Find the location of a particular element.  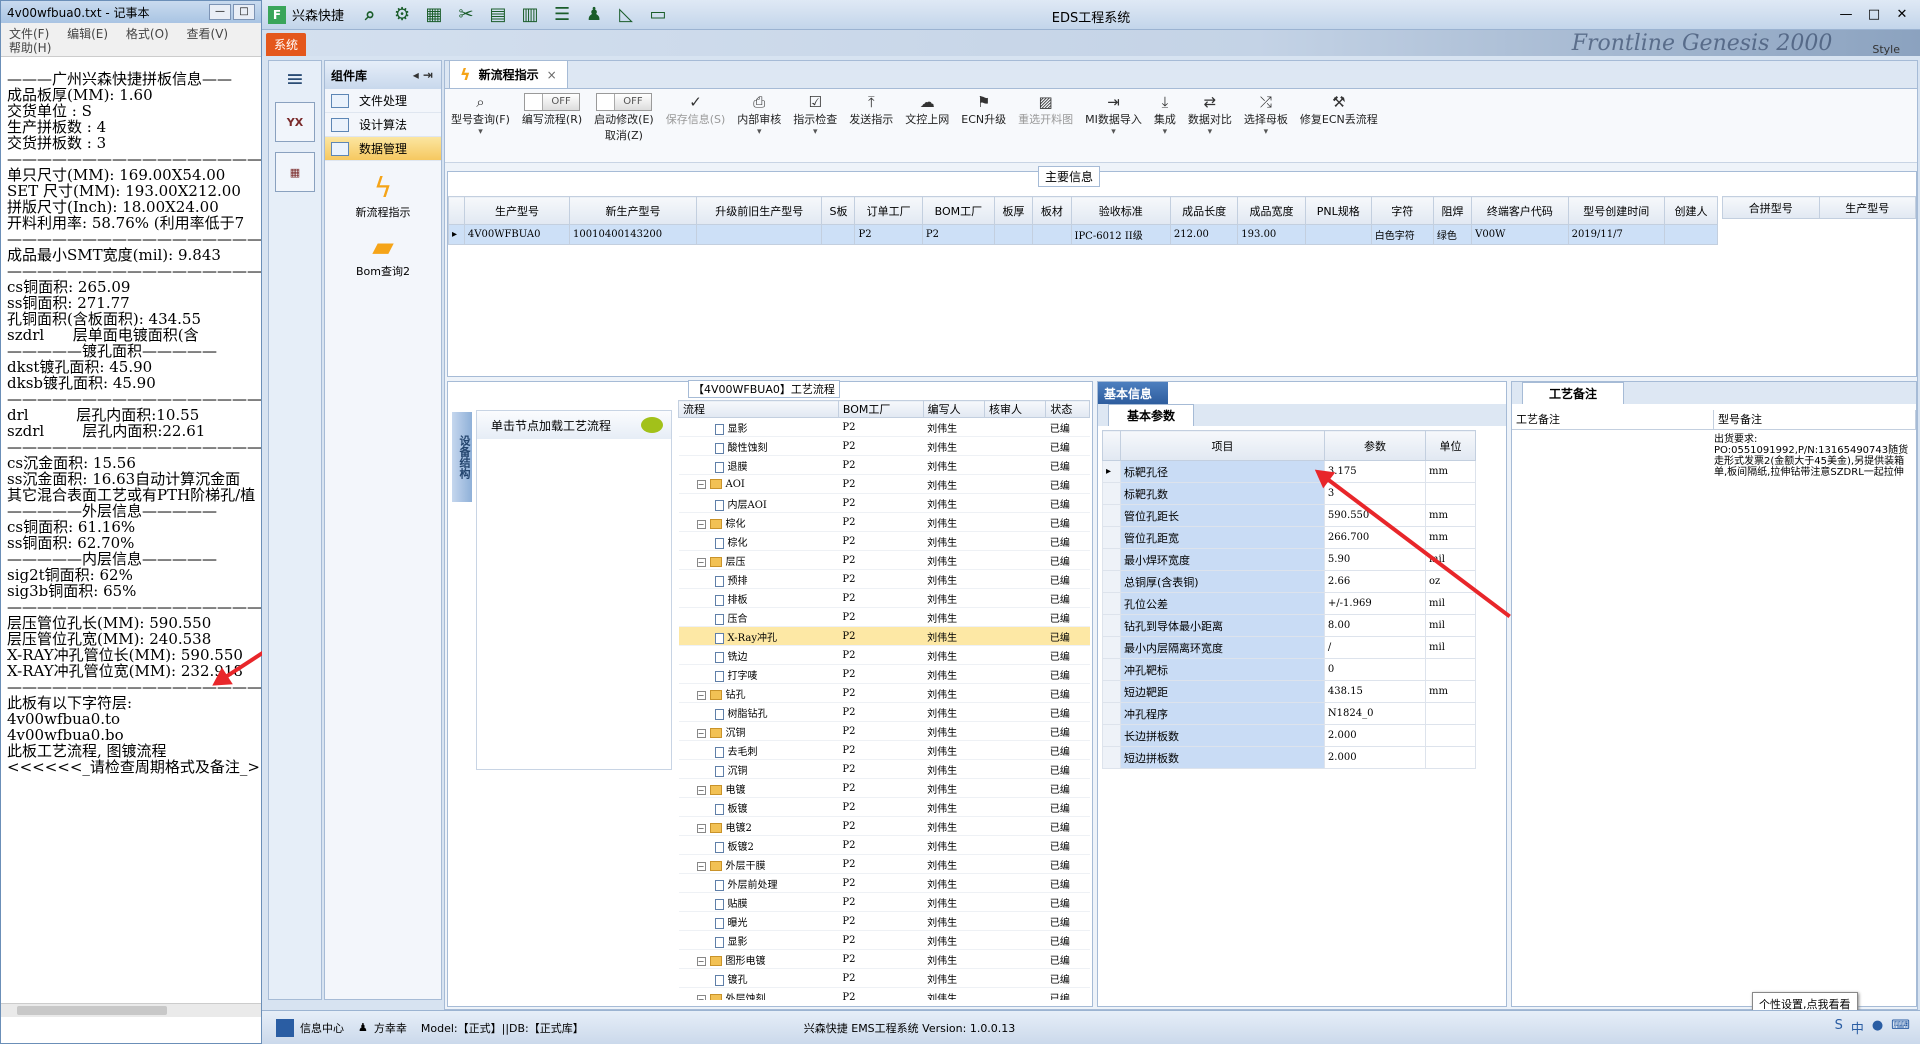

param-value: 5.90 is located at coordinates (1375, 559).